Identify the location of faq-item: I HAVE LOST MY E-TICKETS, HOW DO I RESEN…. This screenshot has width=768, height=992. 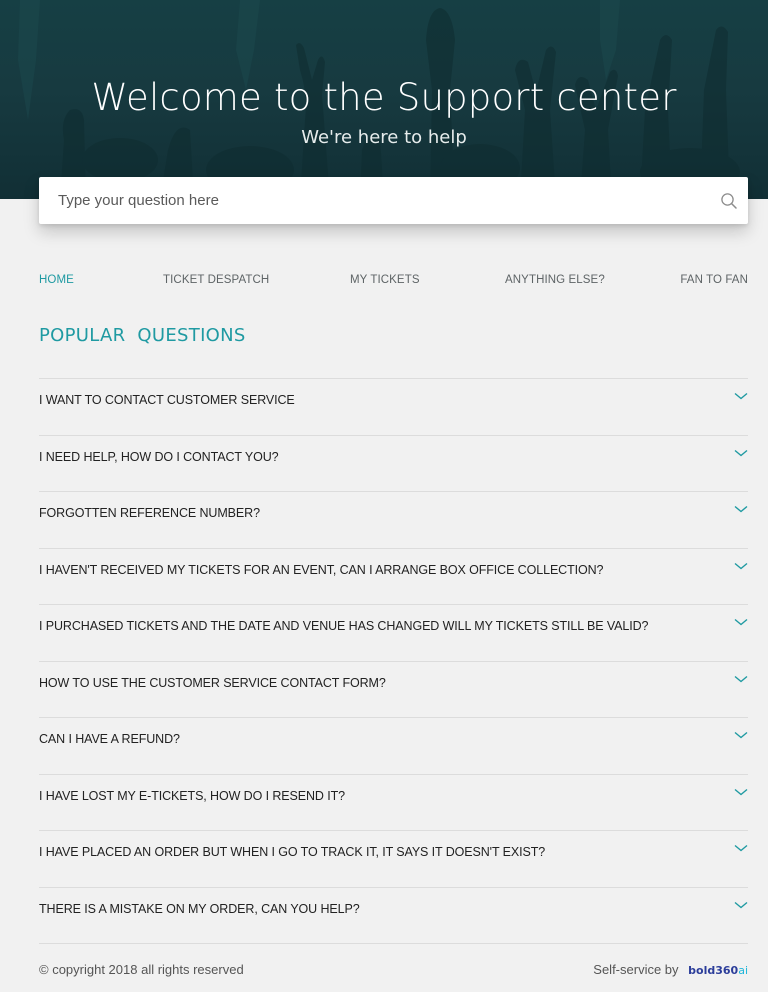
(393, 803).